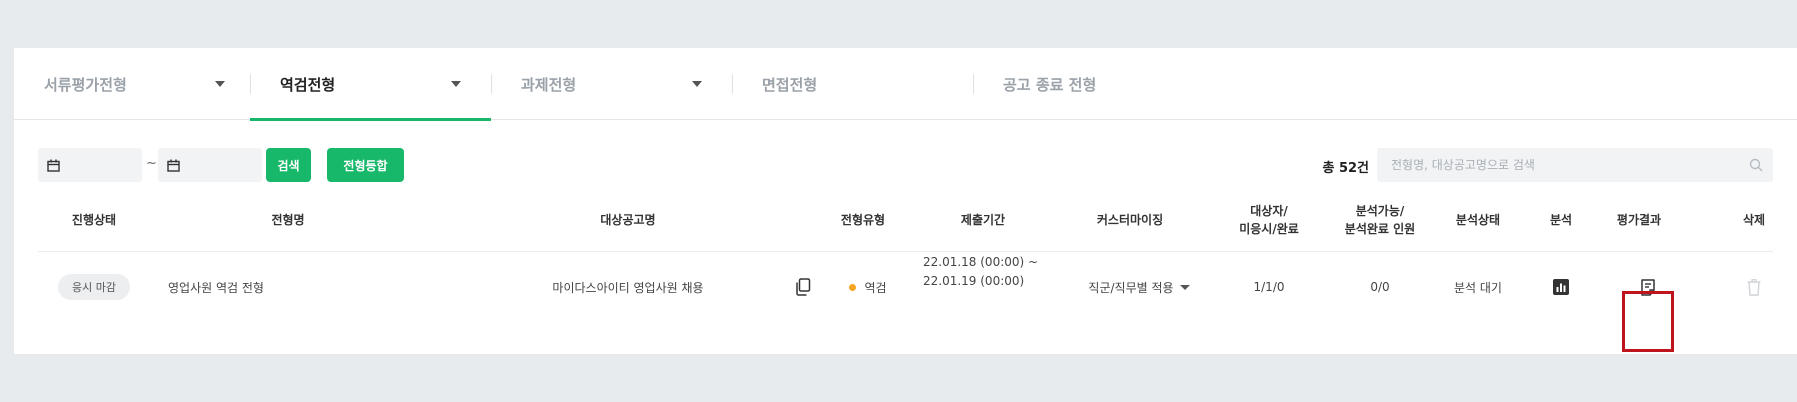 This screenshot has width=1797, height=402. I want to click on header-result: 평가결과, so click(1639, 220).